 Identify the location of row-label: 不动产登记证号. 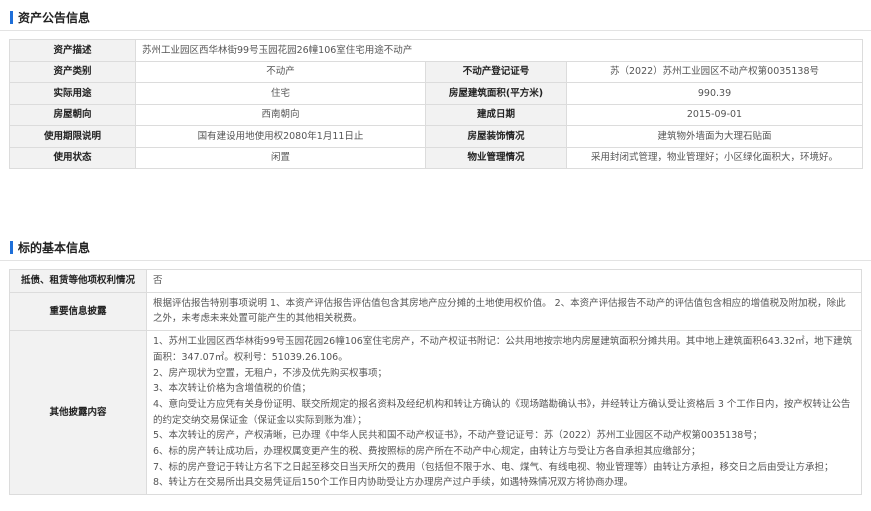
(496, 71).